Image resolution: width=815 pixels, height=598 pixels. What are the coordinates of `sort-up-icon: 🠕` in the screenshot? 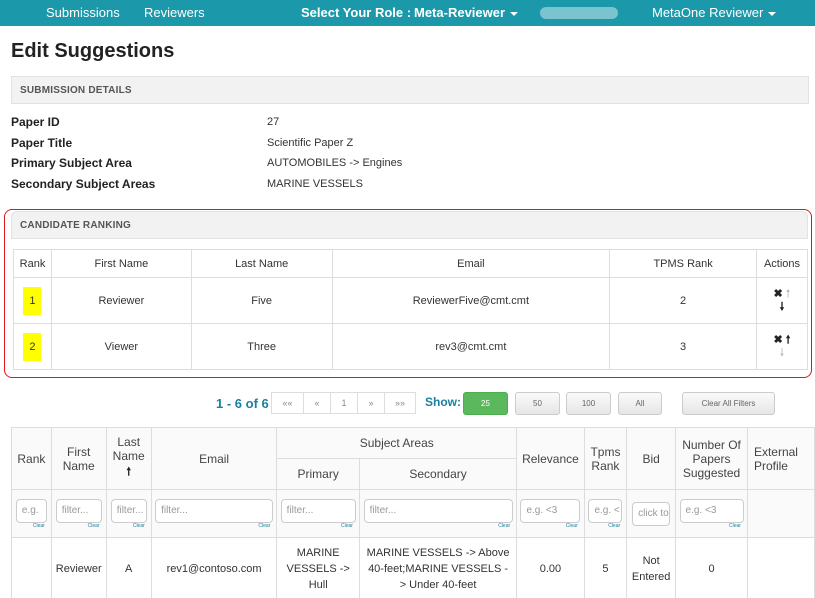 It's located at (129, 472).